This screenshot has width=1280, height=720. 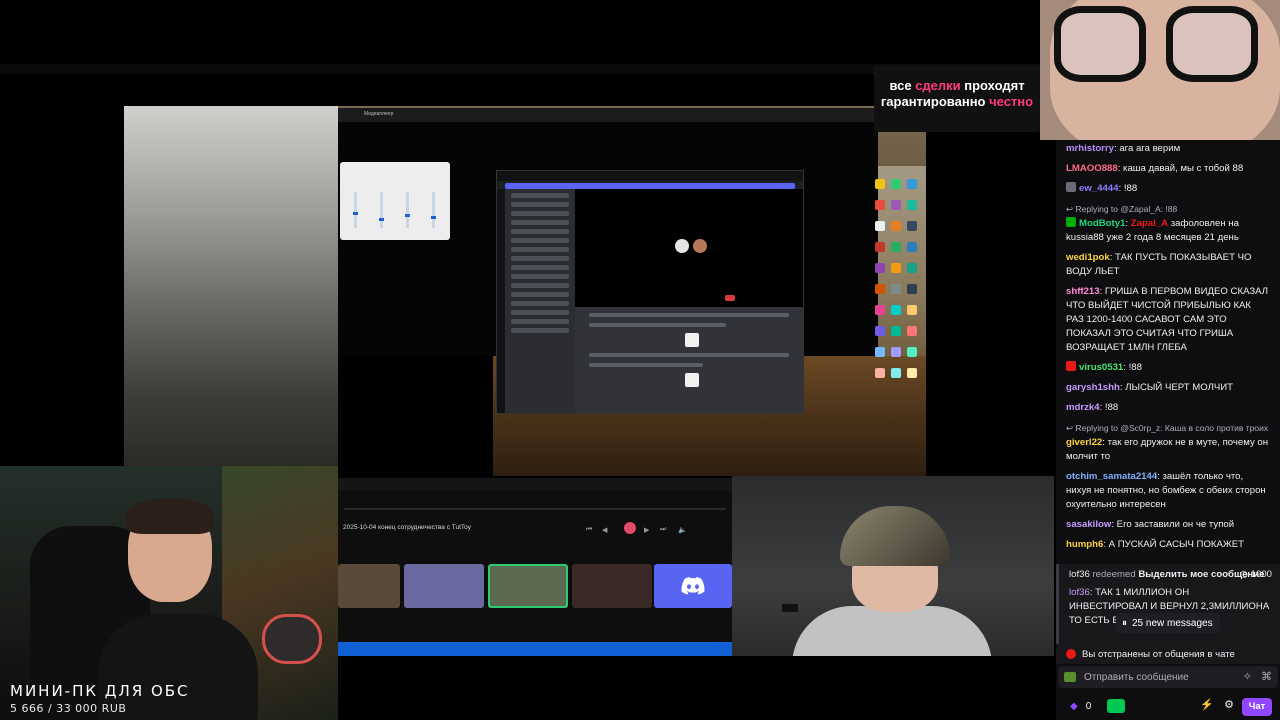 I want to click on chat-message: garysh1shh: ЛЫСЫЙ ЧЕРТ МОЛЧИТ, so click(x=1168, y=388).